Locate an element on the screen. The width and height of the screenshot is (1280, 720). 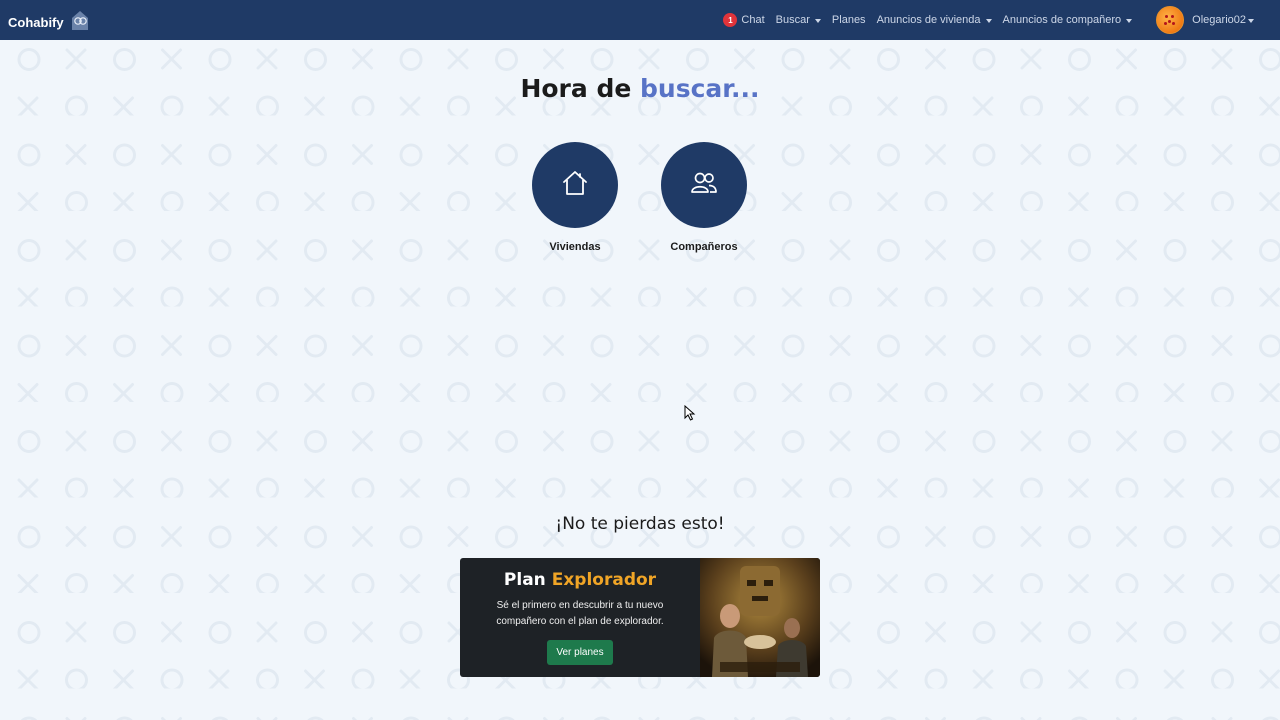
viviendas-circle is located at coordinates (575, 185).